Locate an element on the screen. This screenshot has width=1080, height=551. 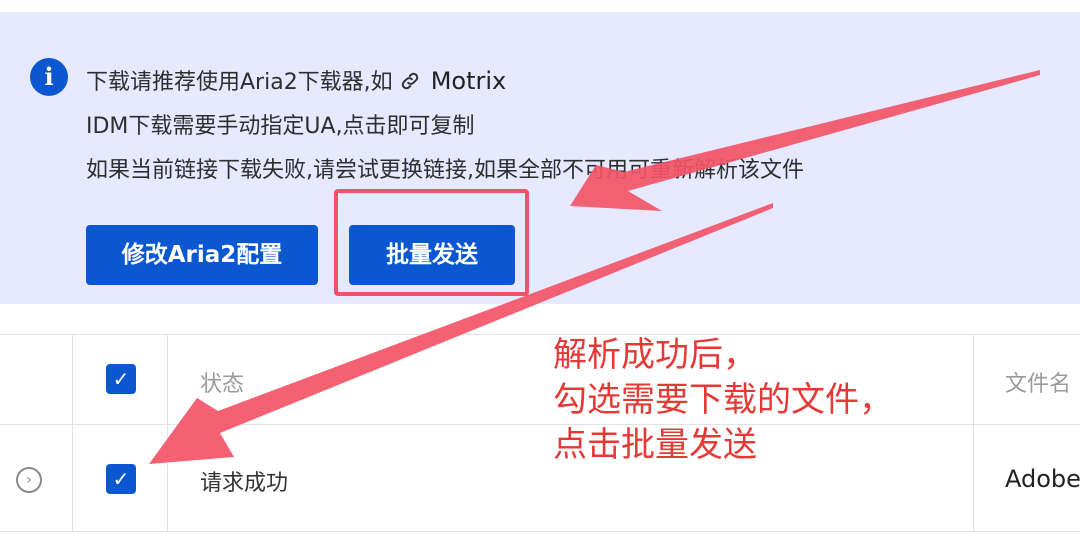
status-column-header: 状态 is located at coordinates (222, 384).